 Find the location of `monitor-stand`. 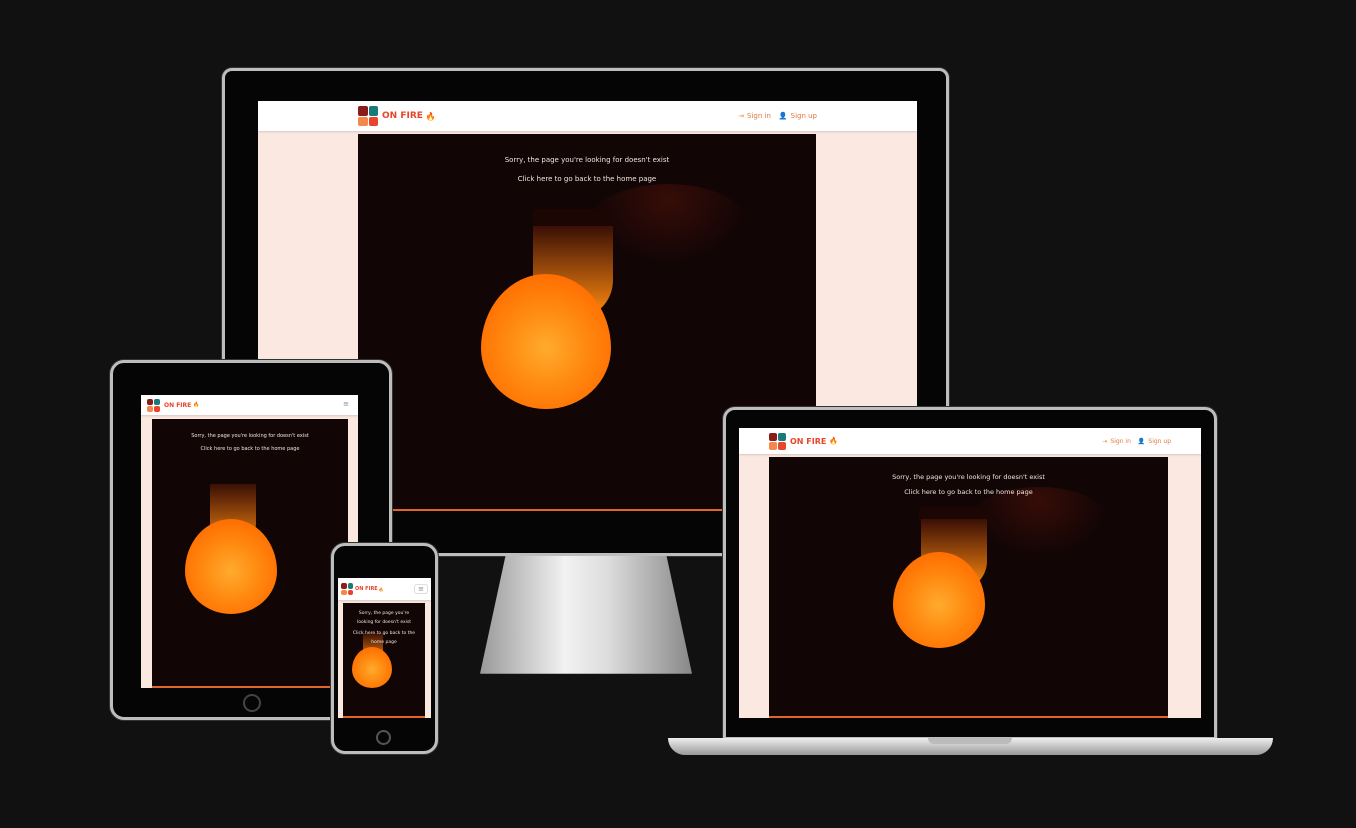

monitor-stand is located at coordinates (586, 615).